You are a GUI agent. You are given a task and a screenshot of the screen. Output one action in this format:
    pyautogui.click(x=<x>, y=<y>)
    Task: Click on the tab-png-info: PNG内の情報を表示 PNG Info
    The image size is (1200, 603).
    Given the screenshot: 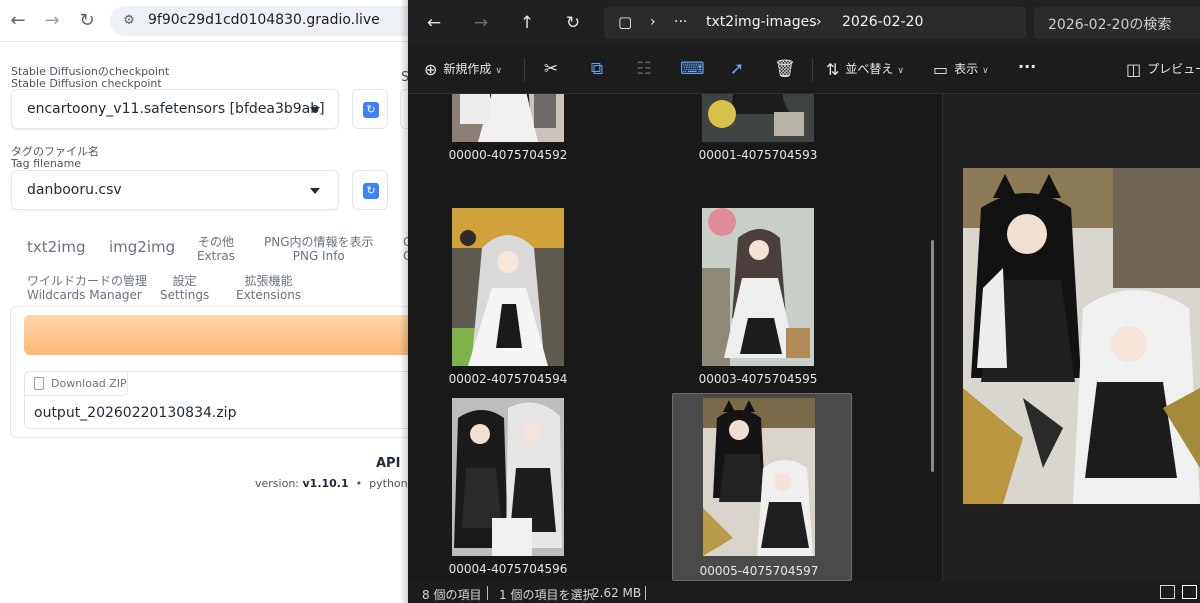 What is the action you would take?
    pyautogui.click(x=319, y=249)
    